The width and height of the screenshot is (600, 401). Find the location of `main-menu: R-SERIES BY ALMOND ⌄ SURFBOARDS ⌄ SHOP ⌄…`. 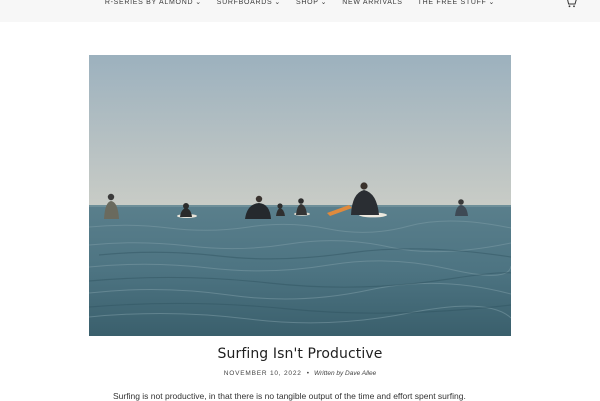

main-menu: R-SERIES BY ALMOND ⌄ SURFBOARDS ⌄ SHOP ⌄… is located at coordinates (300, 4).